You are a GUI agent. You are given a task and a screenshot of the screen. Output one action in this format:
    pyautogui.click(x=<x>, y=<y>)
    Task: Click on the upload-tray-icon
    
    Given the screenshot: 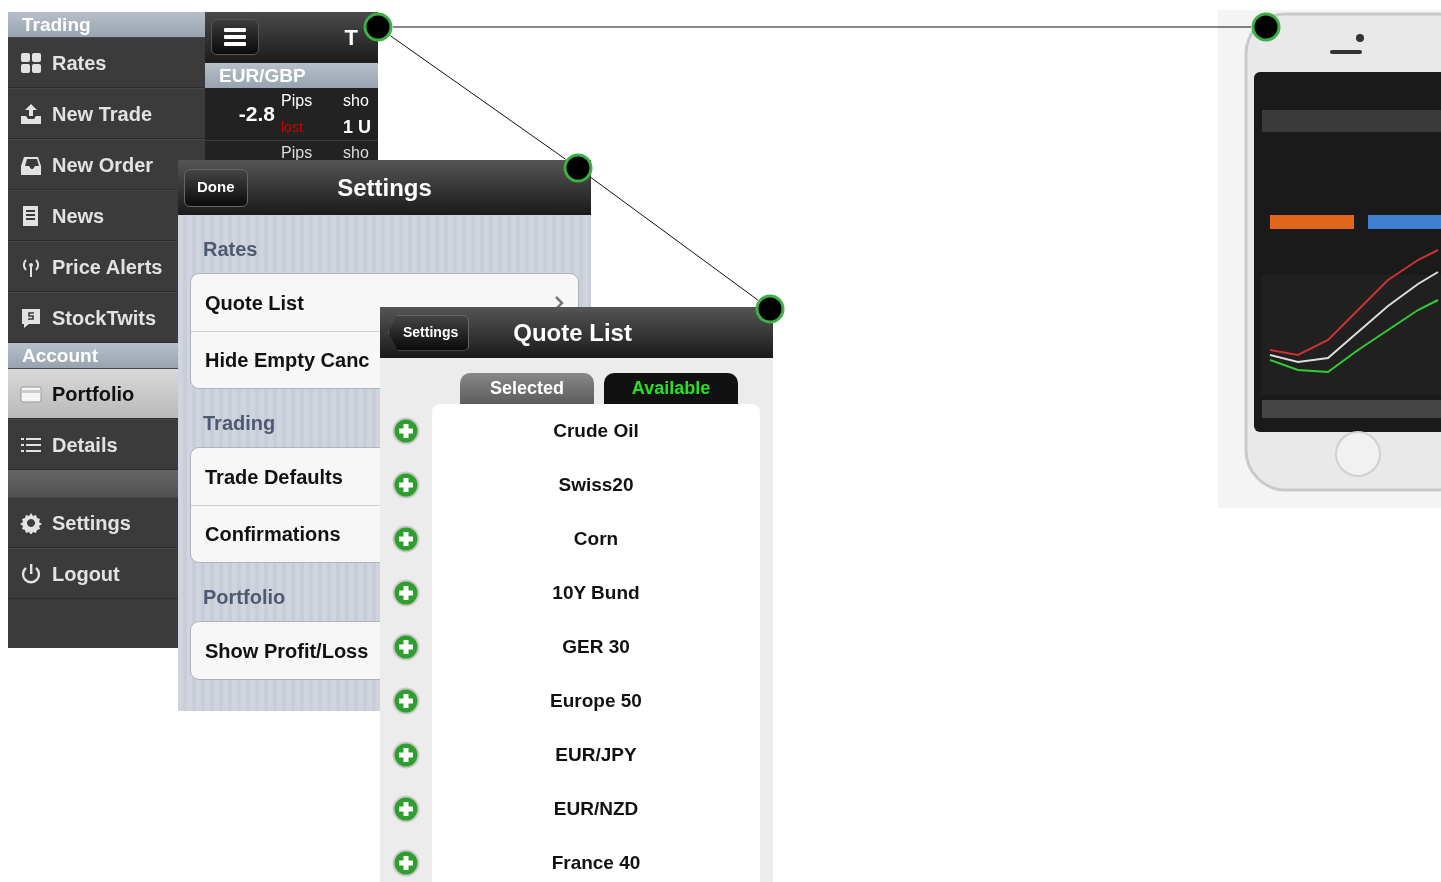 What is the action you would take?
    pyautogui.click(x=31, y=113)
    